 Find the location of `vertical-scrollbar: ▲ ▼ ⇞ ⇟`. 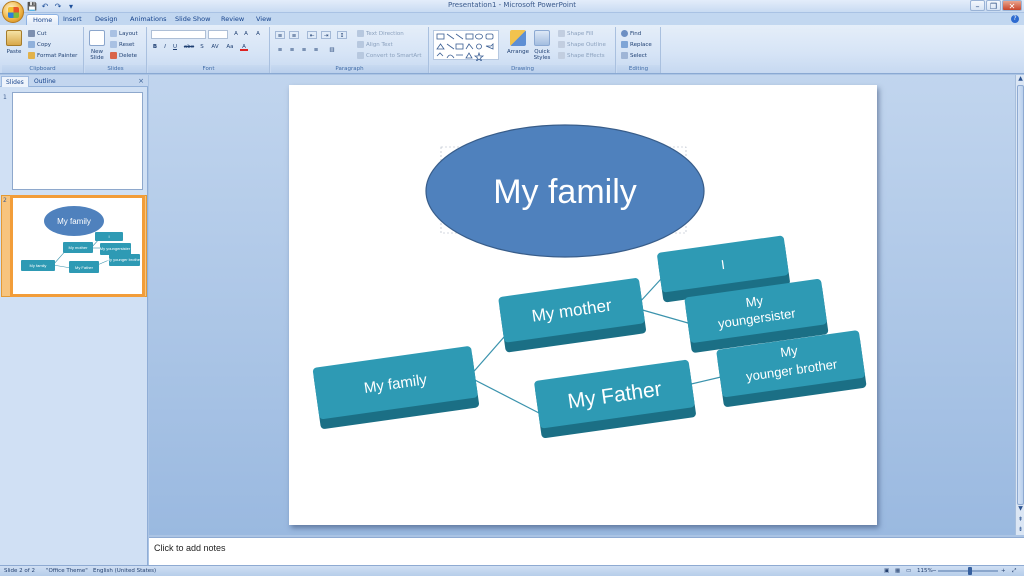

vertical-scrollbar: ▲ ▼ ⇞ ⇟ is located at coordinates (1019, 305).